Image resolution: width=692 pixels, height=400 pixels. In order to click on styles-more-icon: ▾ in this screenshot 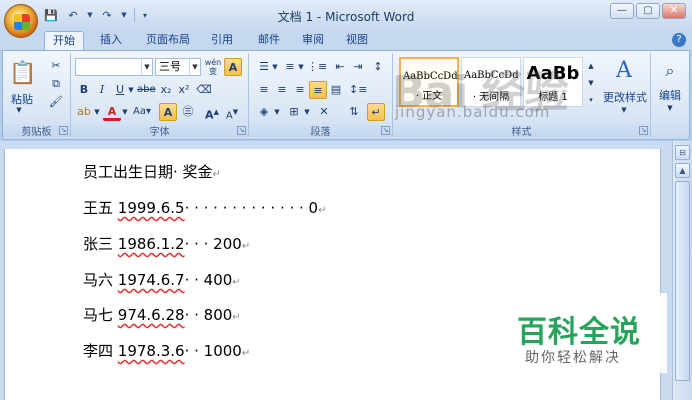, I will do `click(591, 99)`.